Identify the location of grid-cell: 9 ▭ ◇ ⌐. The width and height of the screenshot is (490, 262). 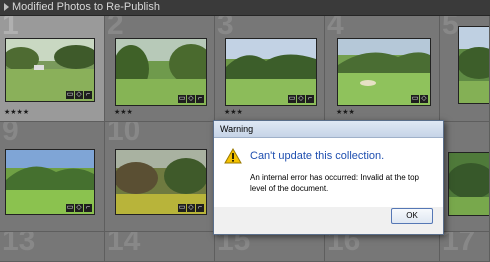
(52, 177).